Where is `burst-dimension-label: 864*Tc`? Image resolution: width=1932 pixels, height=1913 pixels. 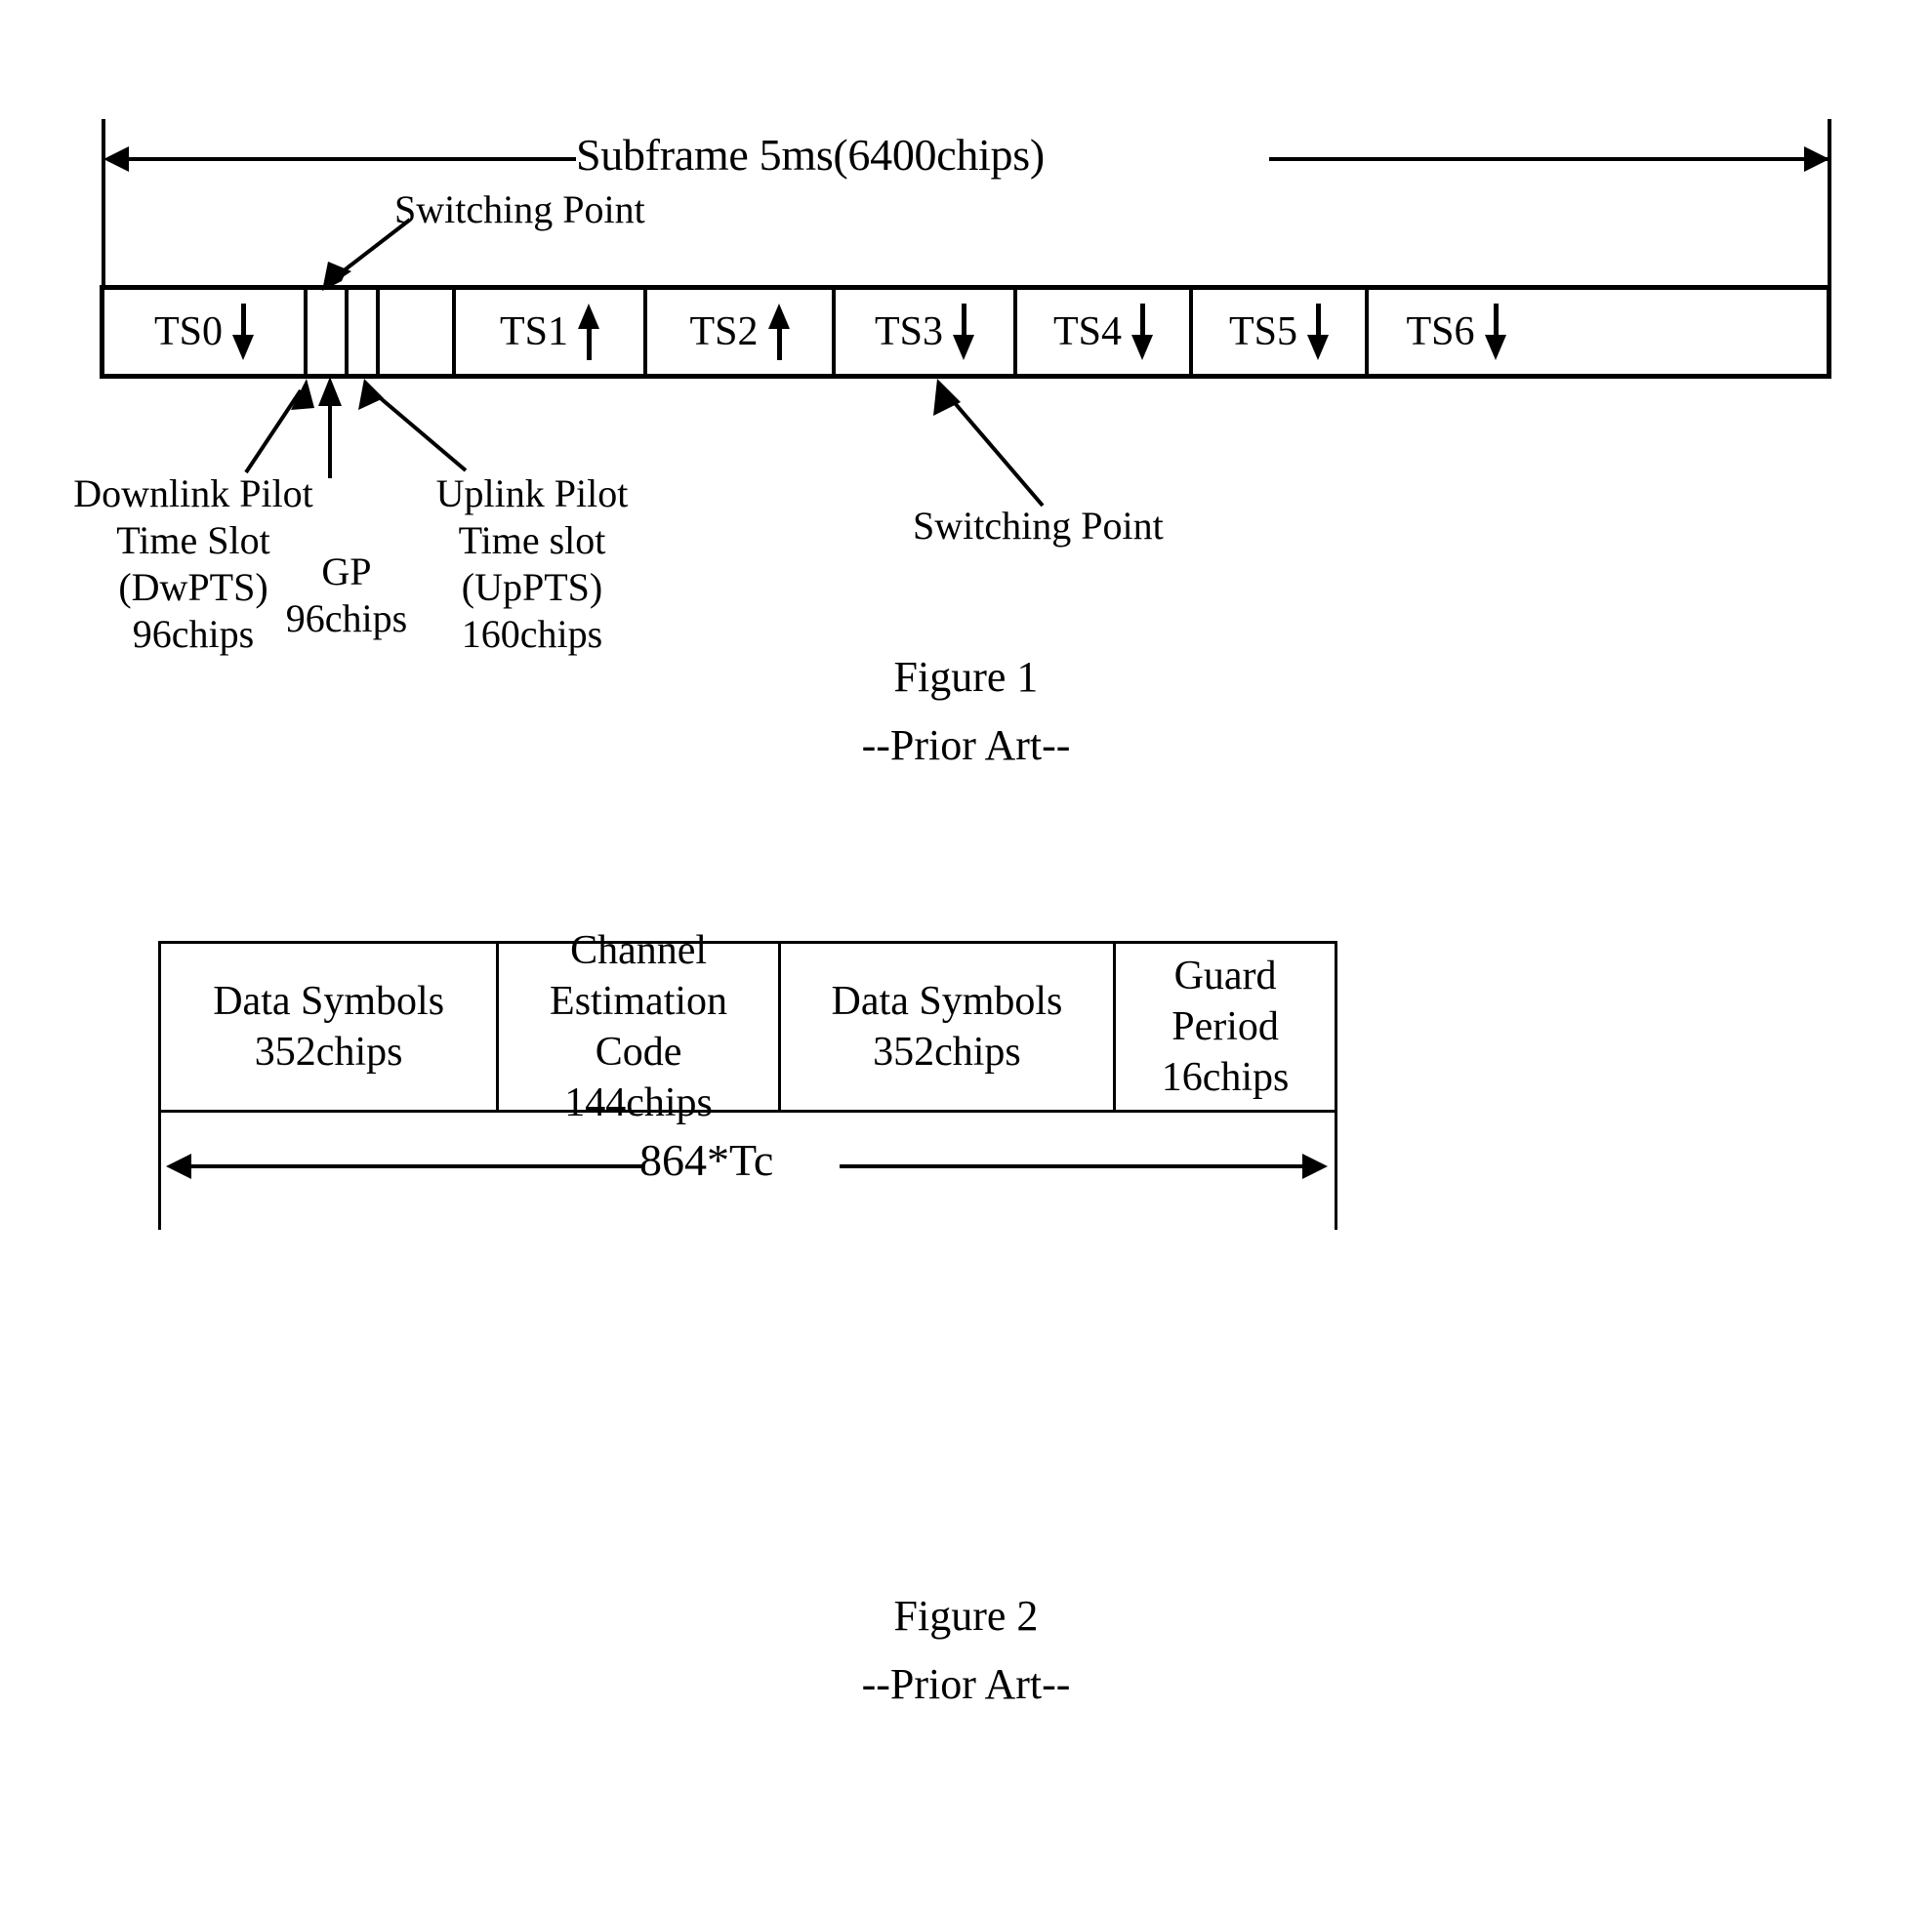
burst-dimension-label: 864*Tc is located at coordinates (706, 1160).